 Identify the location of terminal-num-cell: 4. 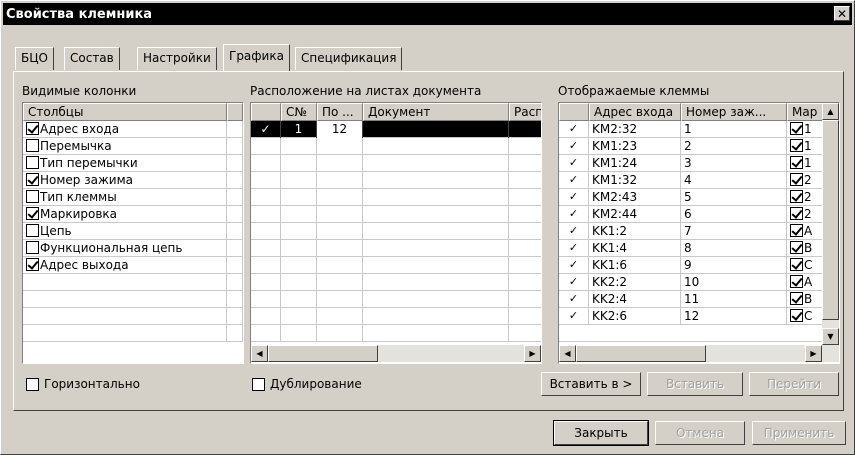
(734, 180).